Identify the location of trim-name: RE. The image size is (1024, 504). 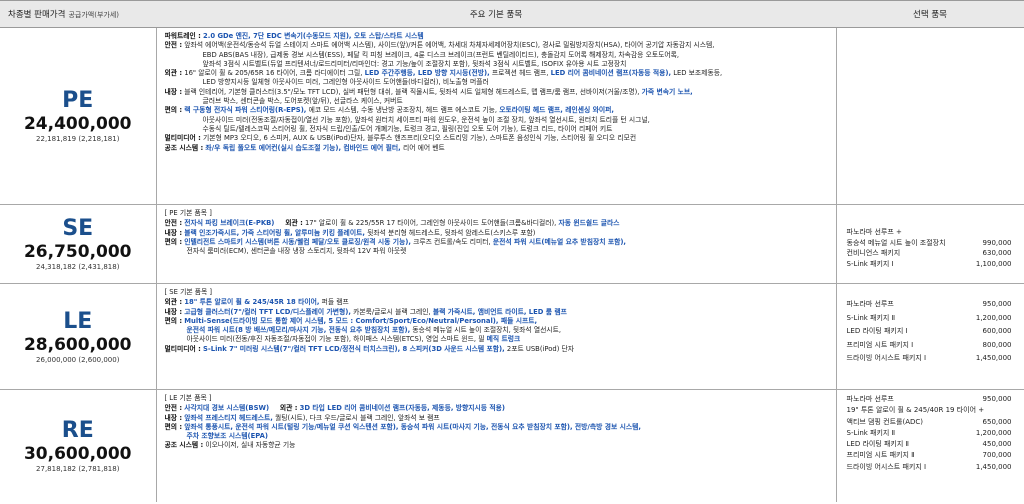
(77, 430).